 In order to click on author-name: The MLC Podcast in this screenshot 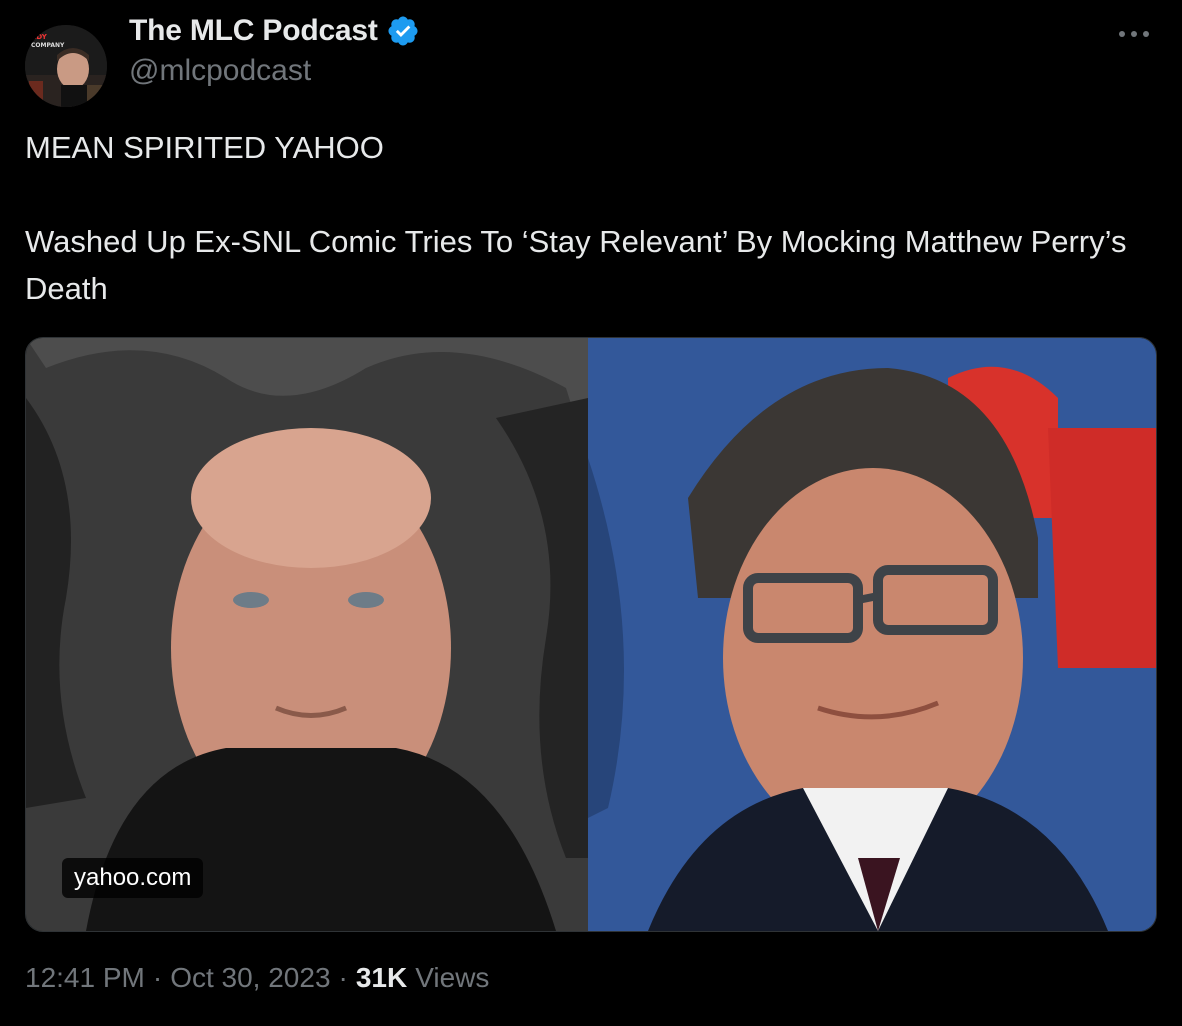, I will do `click(274, 31)`.